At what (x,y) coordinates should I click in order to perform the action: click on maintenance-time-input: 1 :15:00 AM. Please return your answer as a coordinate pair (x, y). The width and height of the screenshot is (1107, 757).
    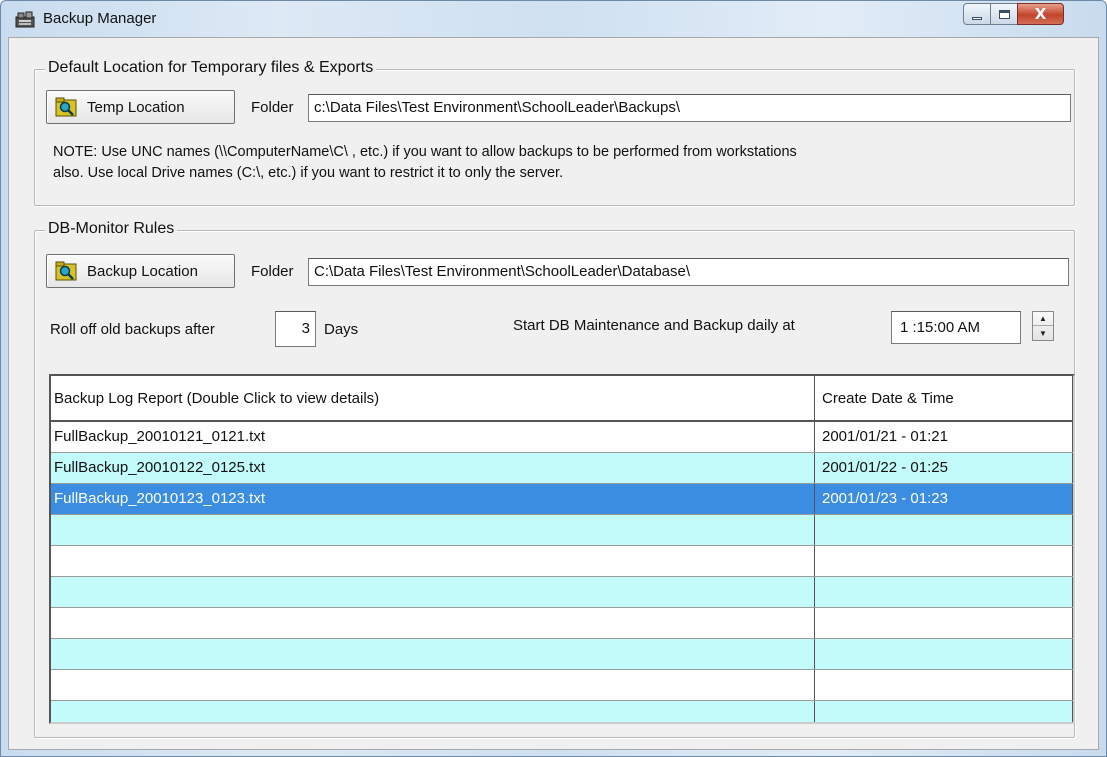
    Looking at the image, I should click on (956, 327).